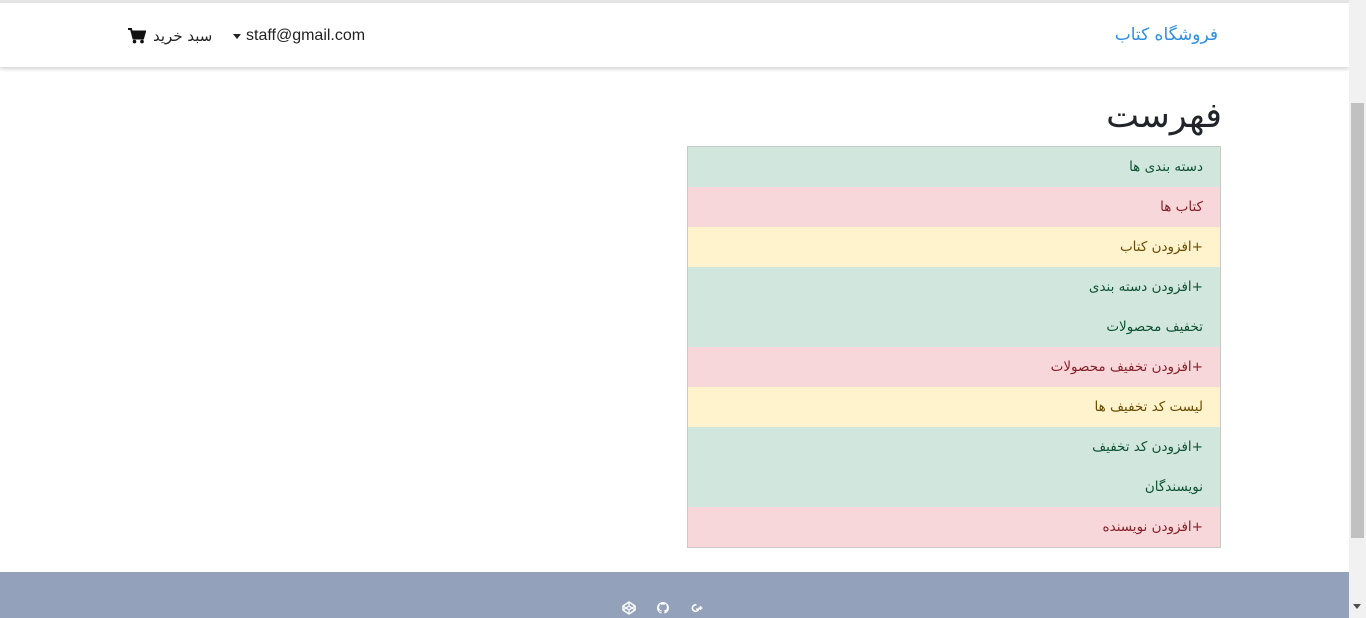  Describe the element at coordinates (954, 447) in the screenshot. I see `menu-item-add-discount-code: +افزودن کد تخفیف` at that location.